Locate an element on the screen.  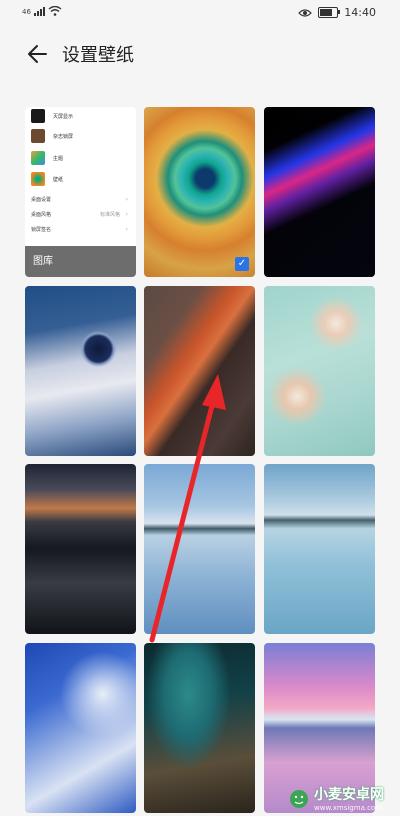
signal-icon is located at coordinates (39, 11).